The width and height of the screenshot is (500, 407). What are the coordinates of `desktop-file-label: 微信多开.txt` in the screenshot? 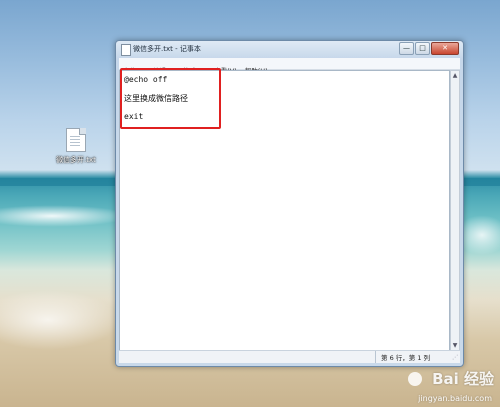 It's located at (76, 160).